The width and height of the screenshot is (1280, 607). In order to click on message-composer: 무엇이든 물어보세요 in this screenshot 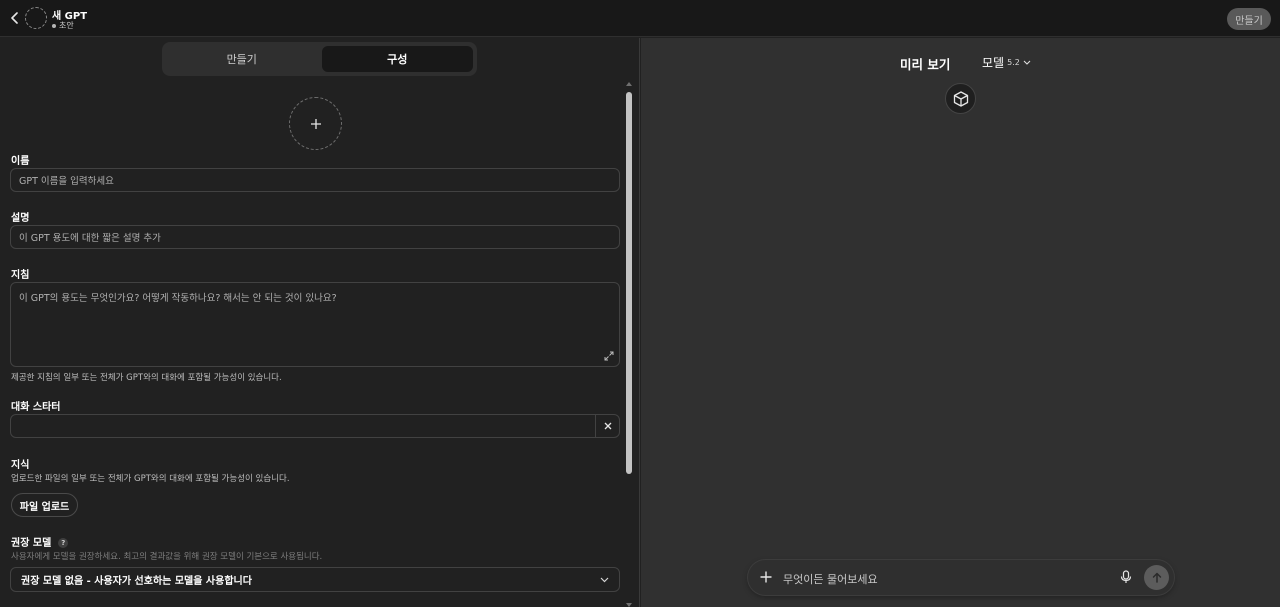, I will do `click(961, 577)`.